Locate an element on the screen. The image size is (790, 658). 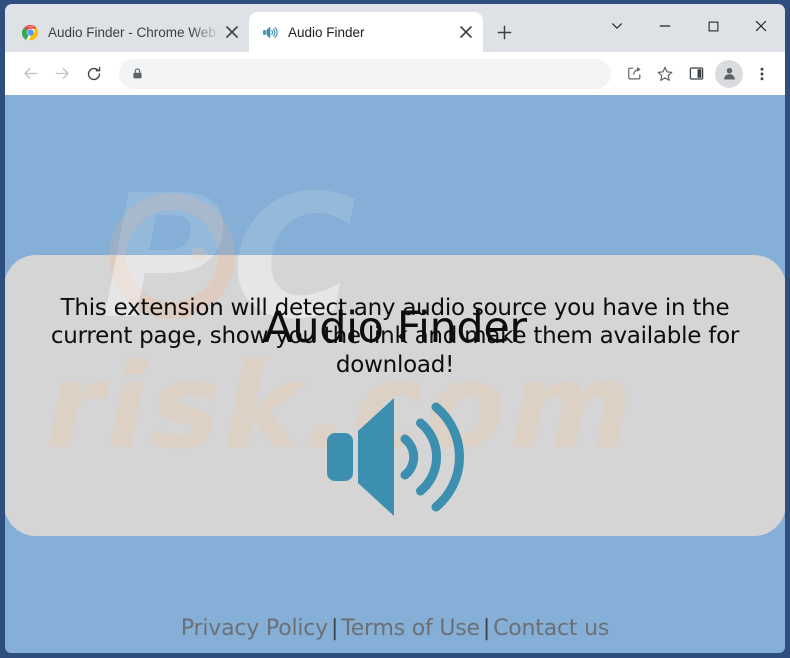
tab-audio-finder-webstore: Audio Finder - Chrome Web Store is located at coordinates (129, 32).